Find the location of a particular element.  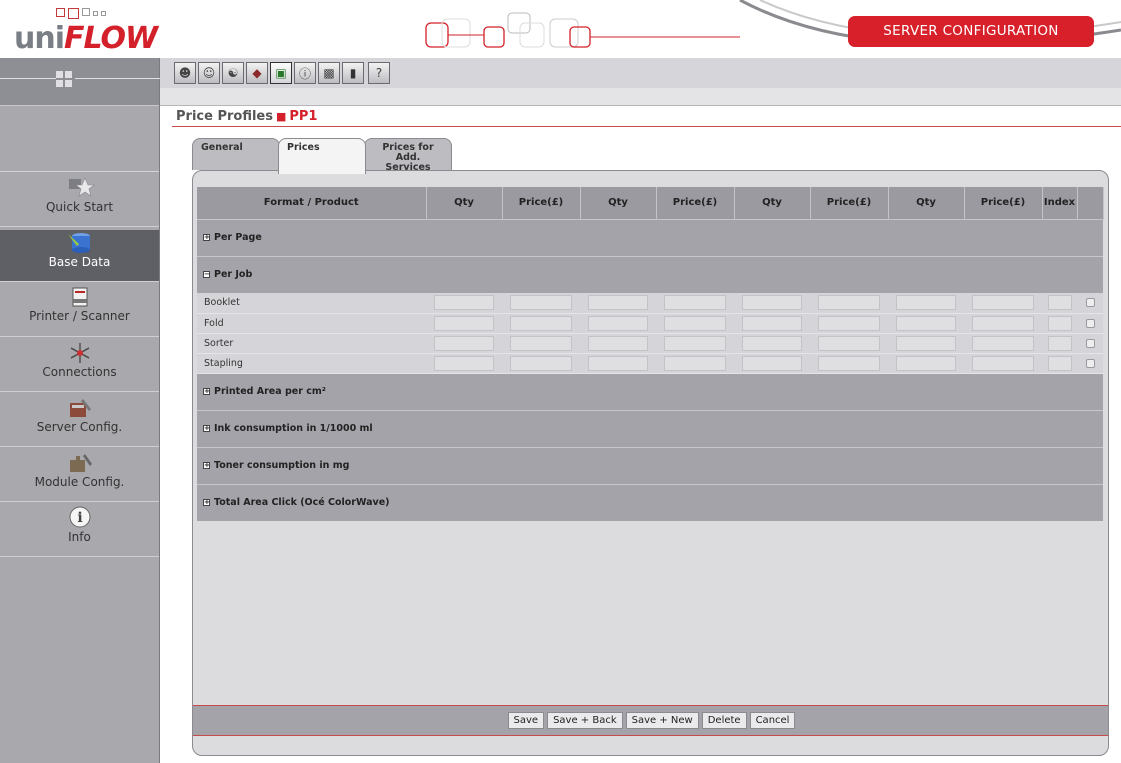

book-icon: ◆ is located at coordinates (257, 73).